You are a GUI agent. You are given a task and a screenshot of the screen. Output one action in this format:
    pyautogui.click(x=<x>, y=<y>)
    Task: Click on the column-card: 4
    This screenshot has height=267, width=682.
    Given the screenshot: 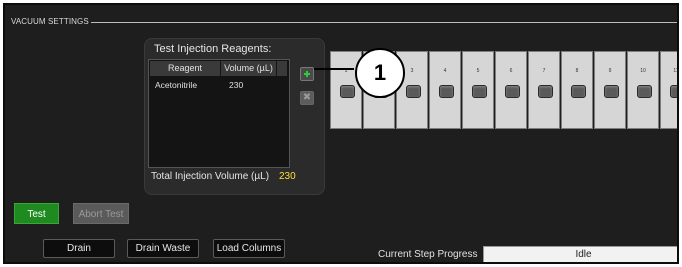 What is the action you would take?
    pyautogui.click(x=445, y=90)
    